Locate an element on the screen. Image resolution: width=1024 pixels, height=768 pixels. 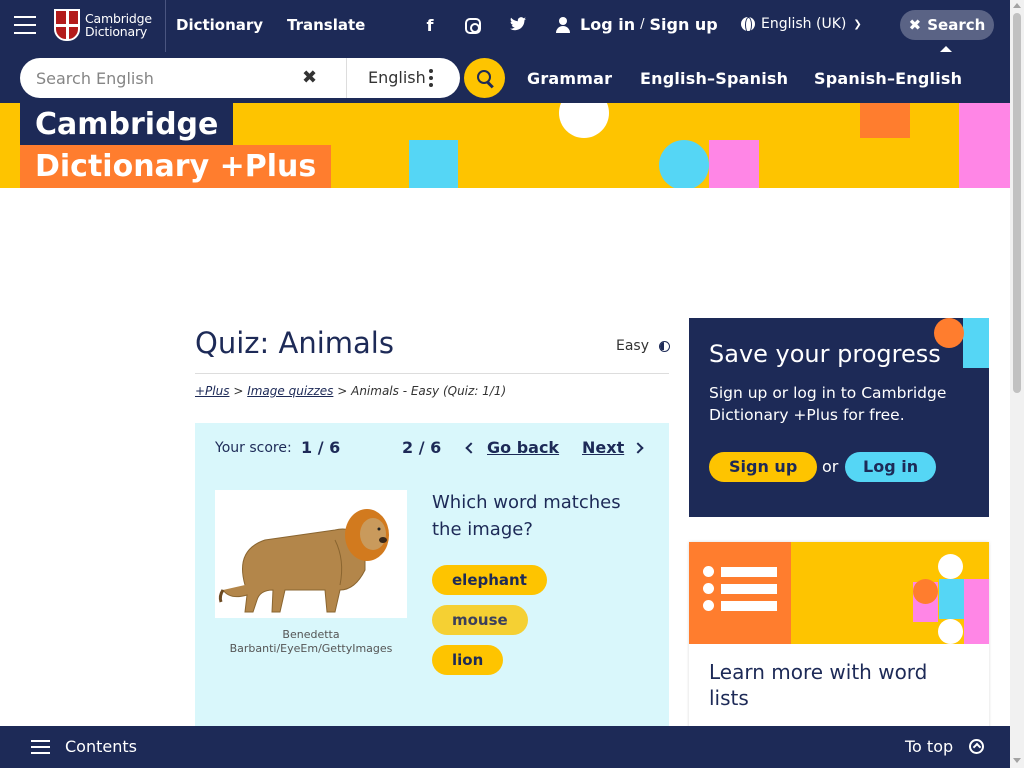
page-title: Quiz: Animals is located at coordinates (294, 343).